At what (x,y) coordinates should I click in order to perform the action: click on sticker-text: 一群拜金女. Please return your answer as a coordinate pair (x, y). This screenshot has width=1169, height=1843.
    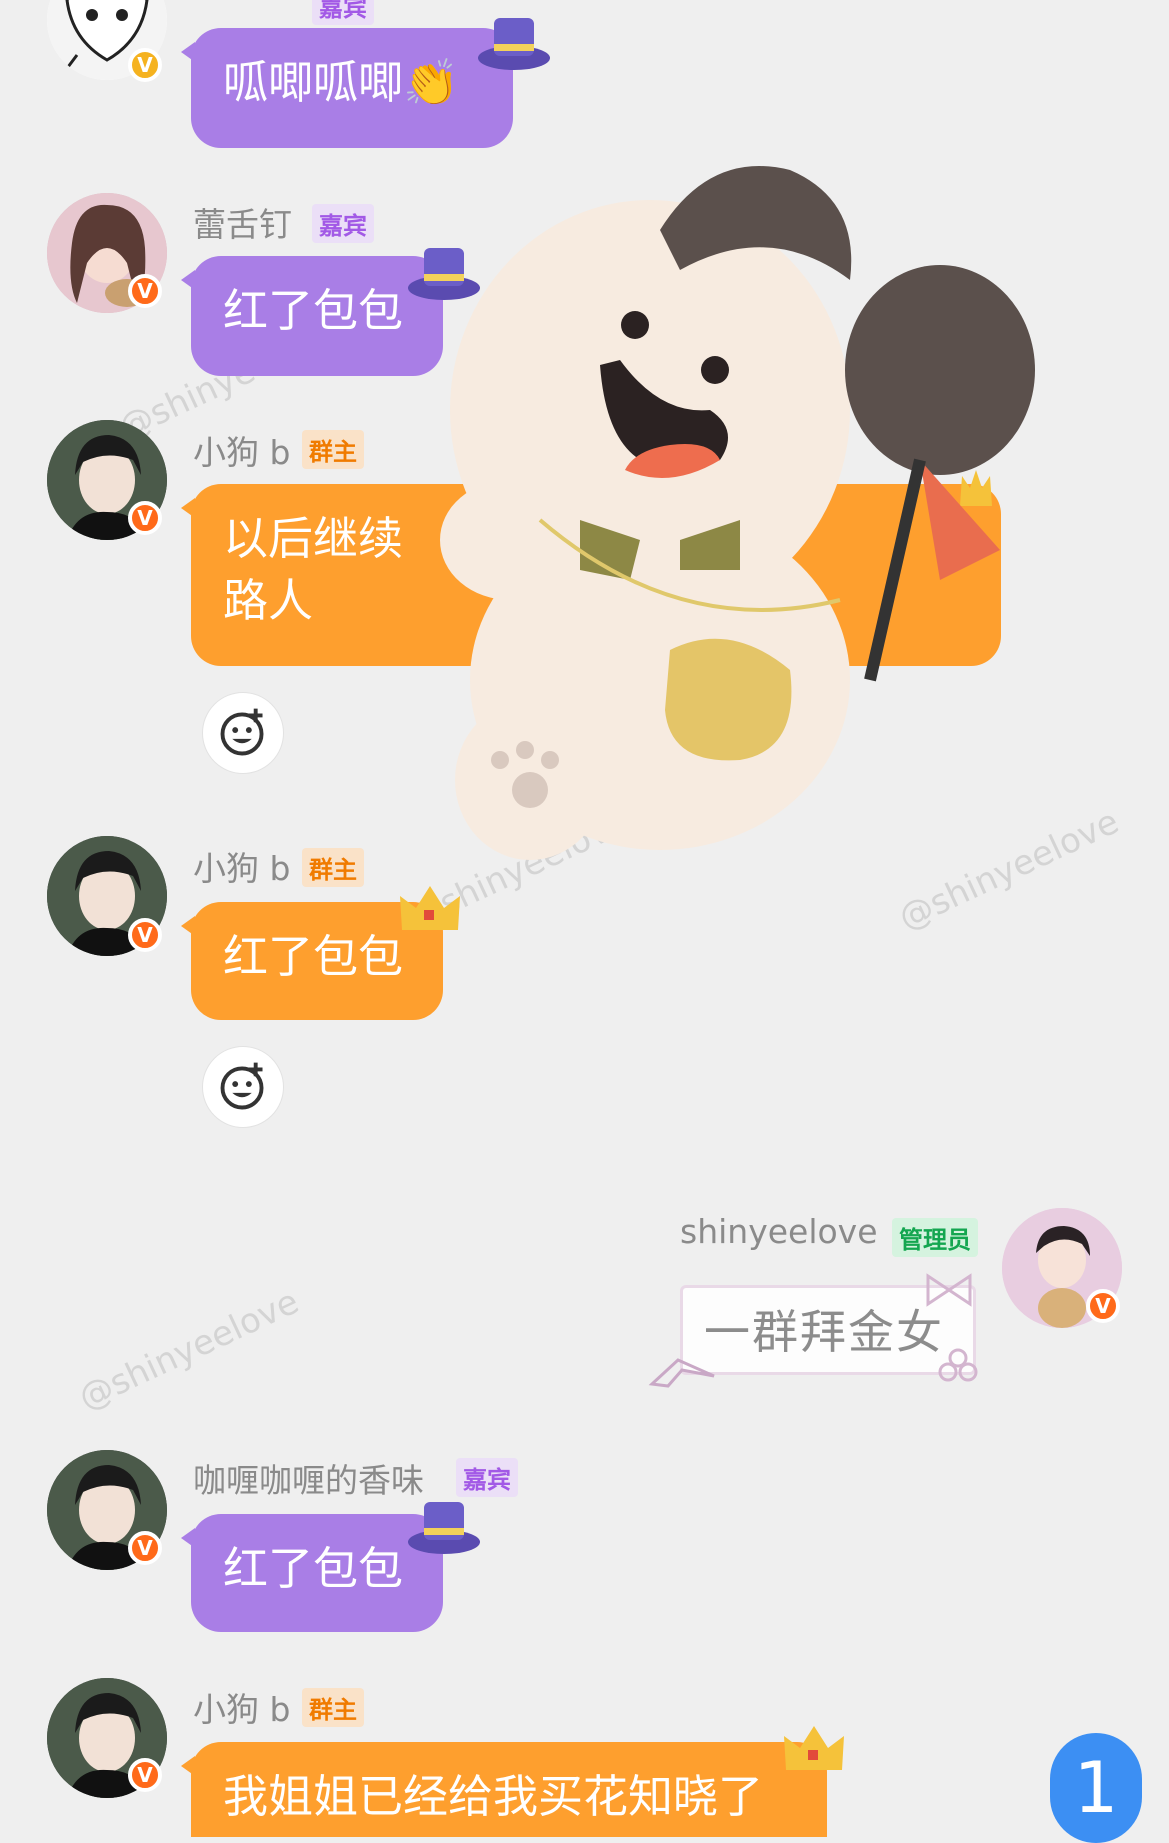
    Looking at the image, I should click on (824, 1332).